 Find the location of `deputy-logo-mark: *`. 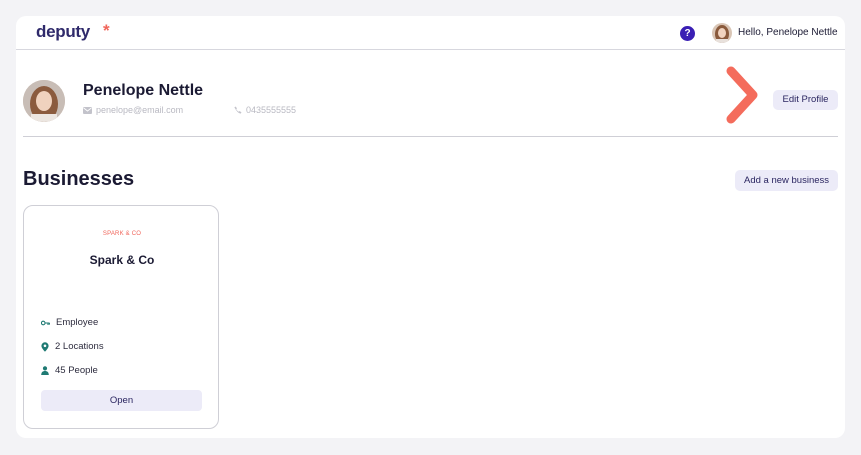

deputy-logo-mark: * is located at coordinates (106, 30).